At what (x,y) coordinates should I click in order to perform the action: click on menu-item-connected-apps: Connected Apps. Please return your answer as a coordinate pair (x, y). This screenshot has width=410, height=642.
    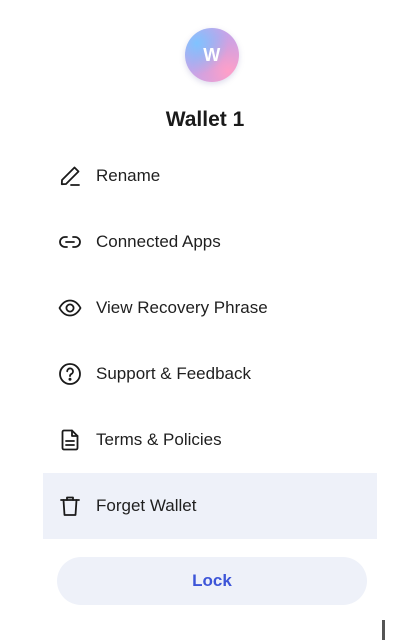
    Looking at the image, I should click on (210, 242).